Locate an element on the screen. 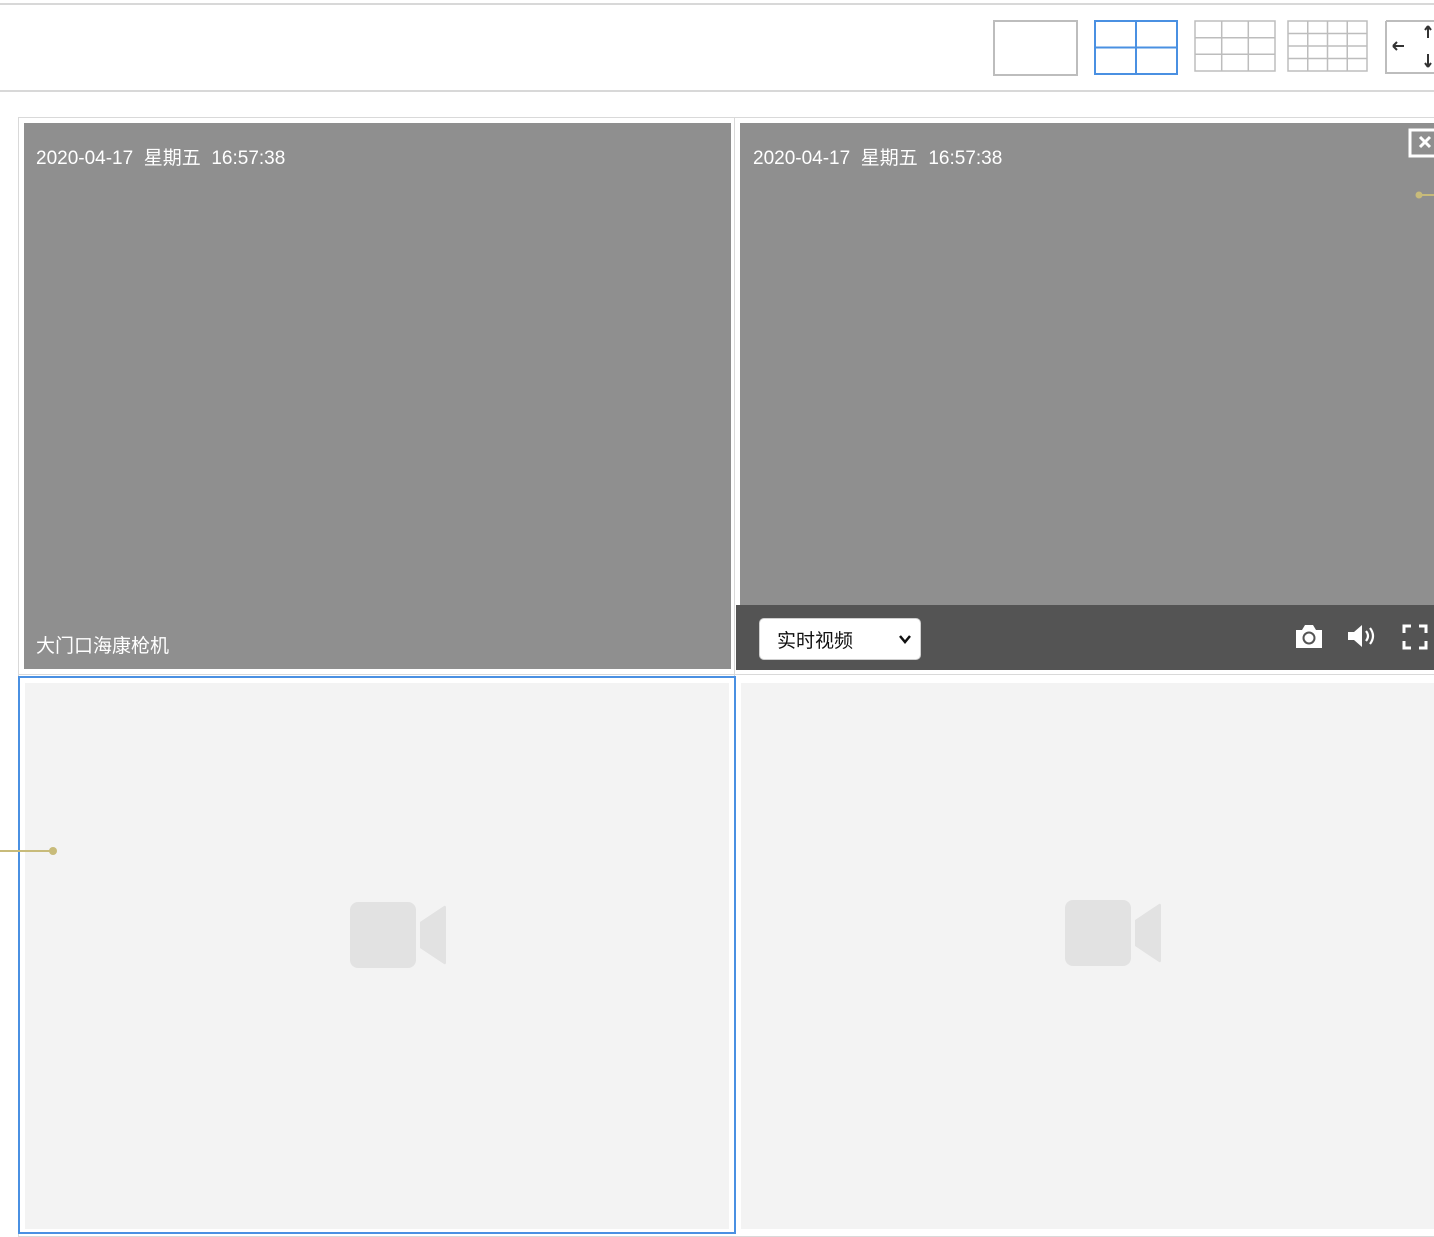 The width and height of the screenshot is (1434, 1237). grid-divider-horizontal is located at coordinates (726, 674).